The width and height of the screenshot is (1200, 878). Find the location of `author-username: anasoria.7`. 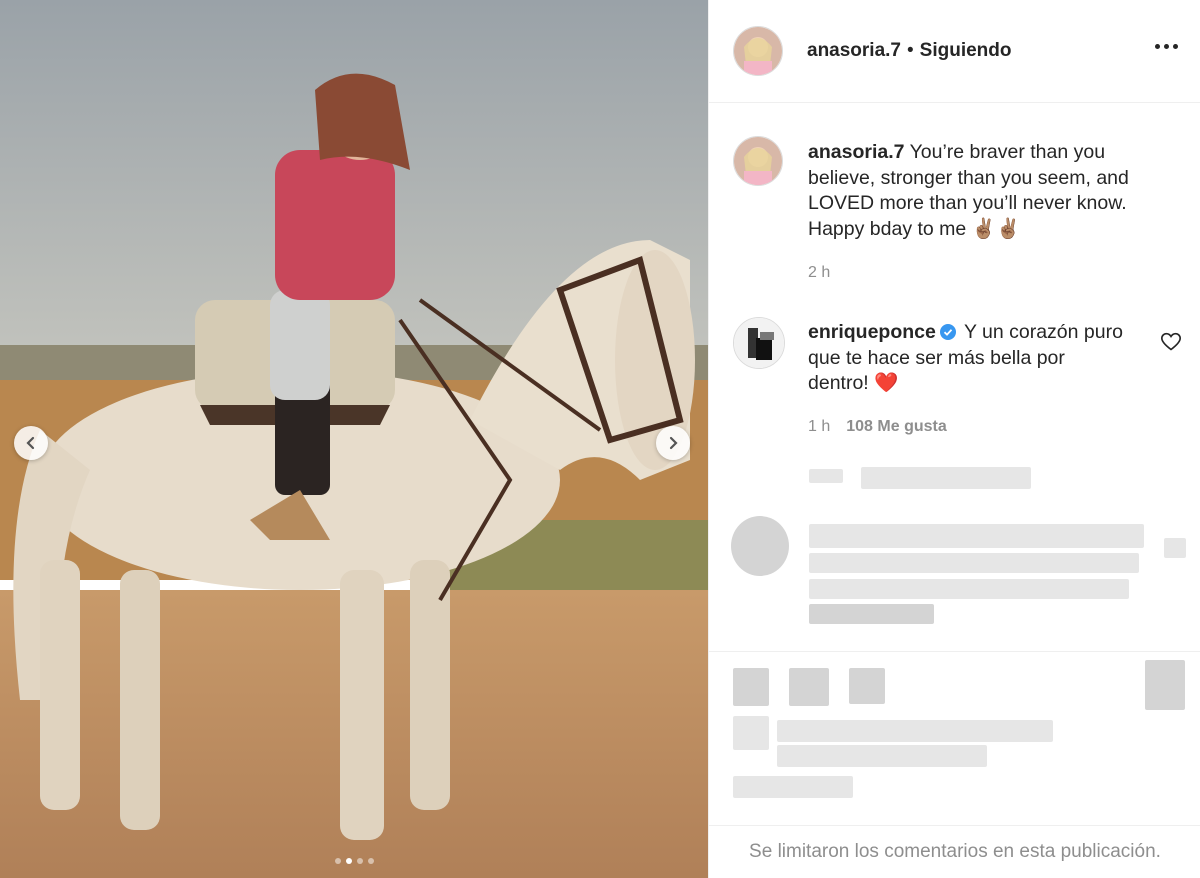

author-username: anasoria.7 is located at coordinates (854, 51).